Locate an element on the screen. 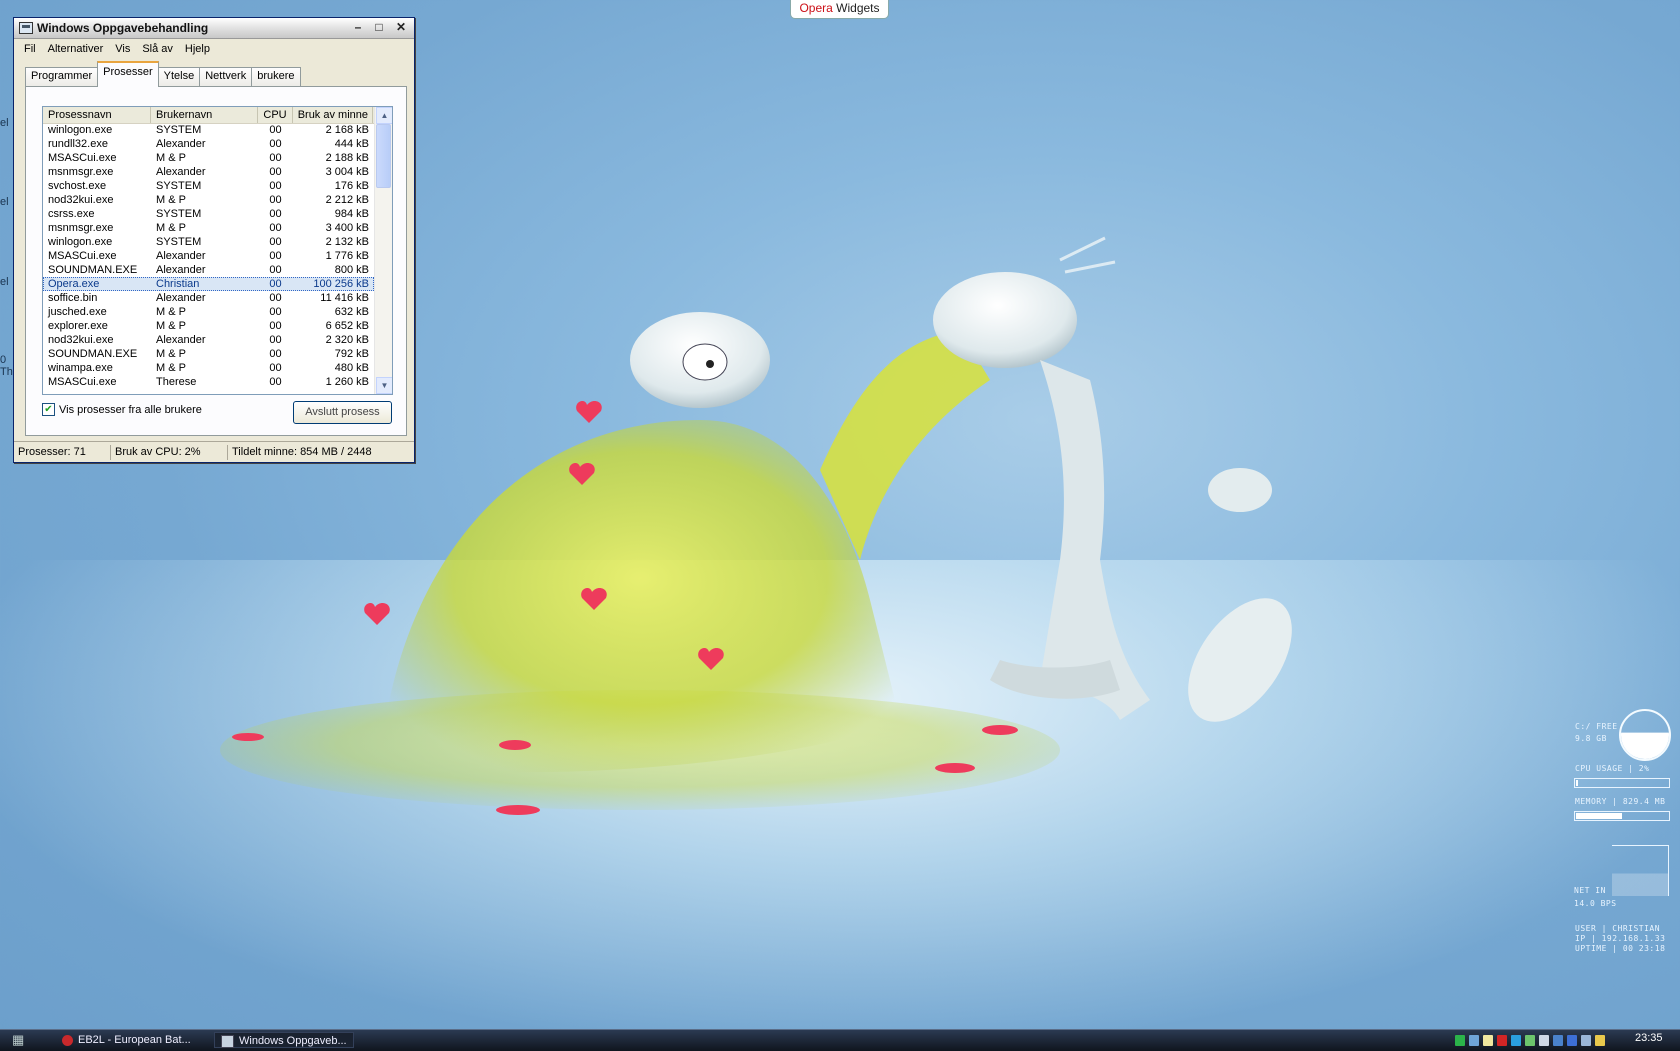 This screenshot has height=1051, width=1680. network-connection-icon is located at coordinates (1586, 1040).